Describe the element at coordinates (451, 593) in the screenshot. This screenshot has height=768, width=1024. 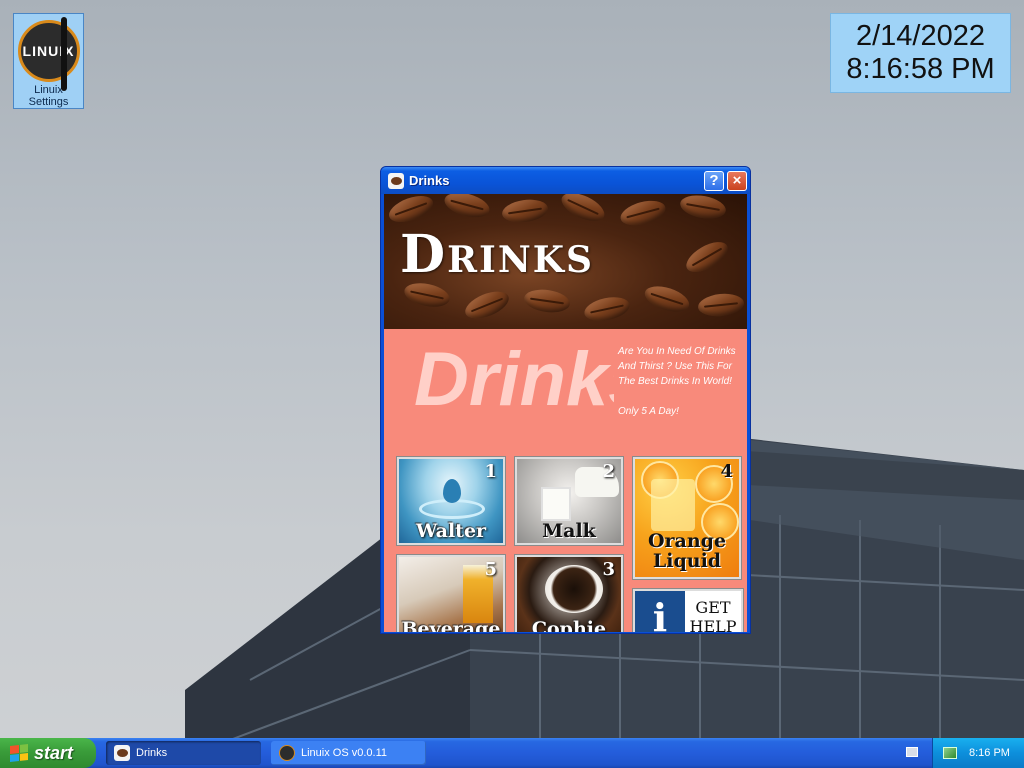
I see `drink-tile-beverage: 5 Beverage` at that location.